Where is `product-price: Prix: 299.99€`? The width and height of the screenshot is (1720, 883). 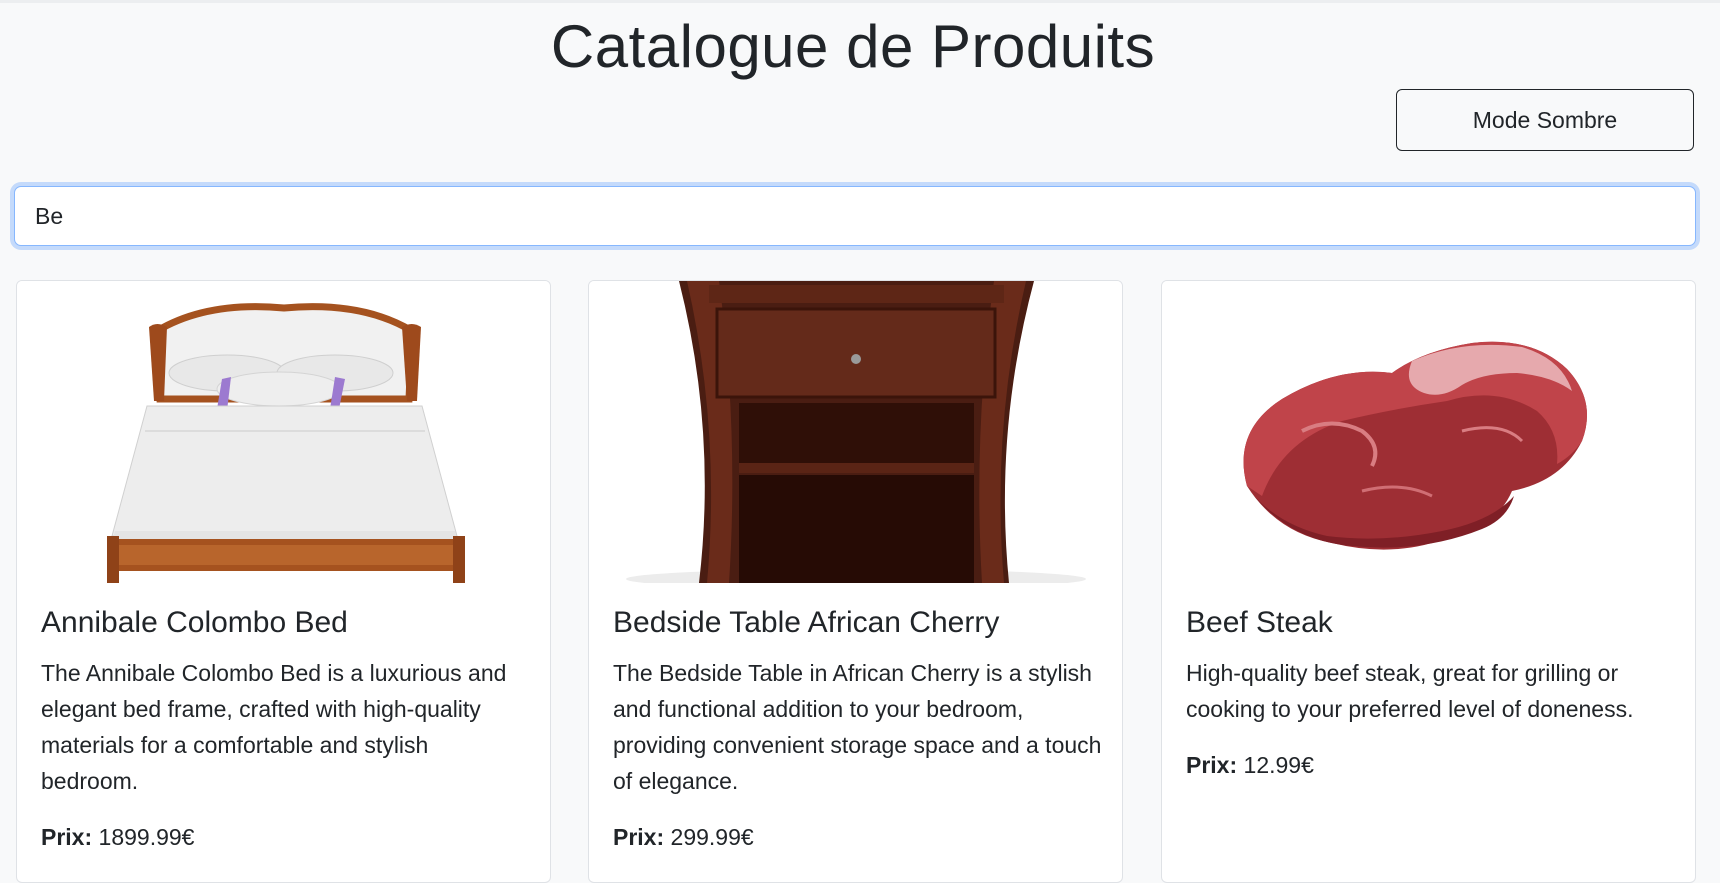 product-price: Prix: 299.99€ is located at coordinates (858, 837).